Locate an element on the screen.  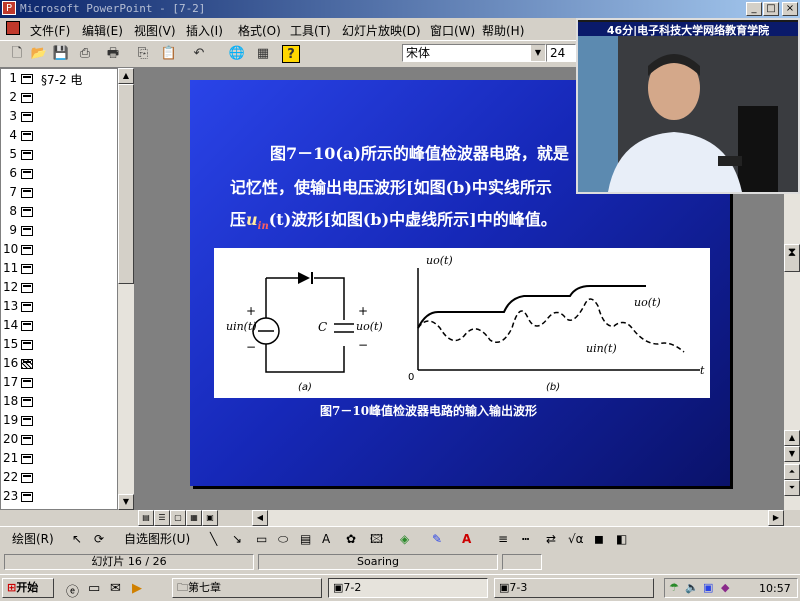
scroll-thumb is located at coordinates (126, 184).